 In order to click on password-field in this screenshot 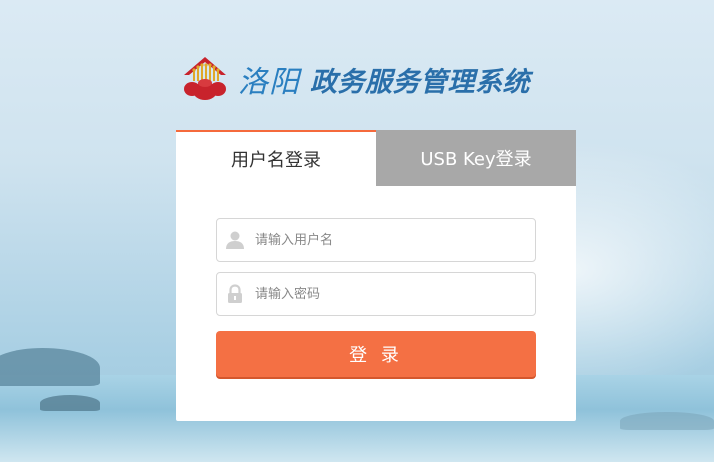, I will do `click(376, 294)`.